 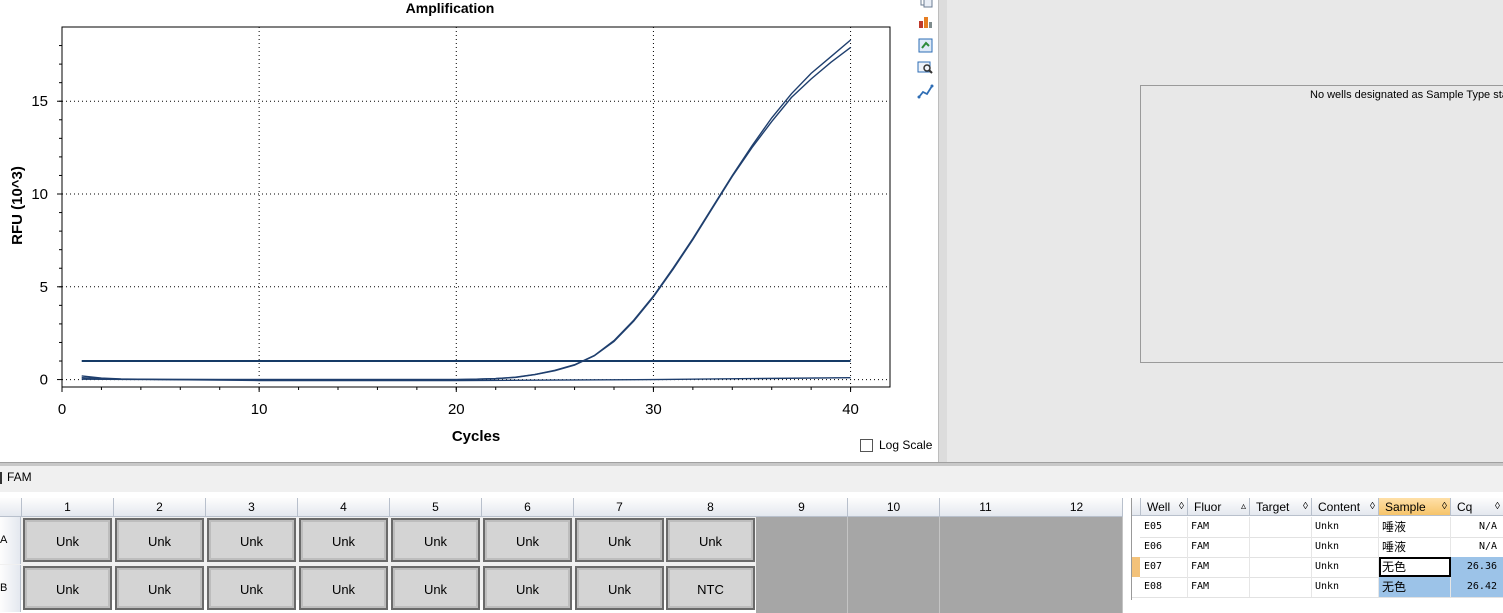 I want to click on plate-column-header: 2, so click(x=160, y=507).